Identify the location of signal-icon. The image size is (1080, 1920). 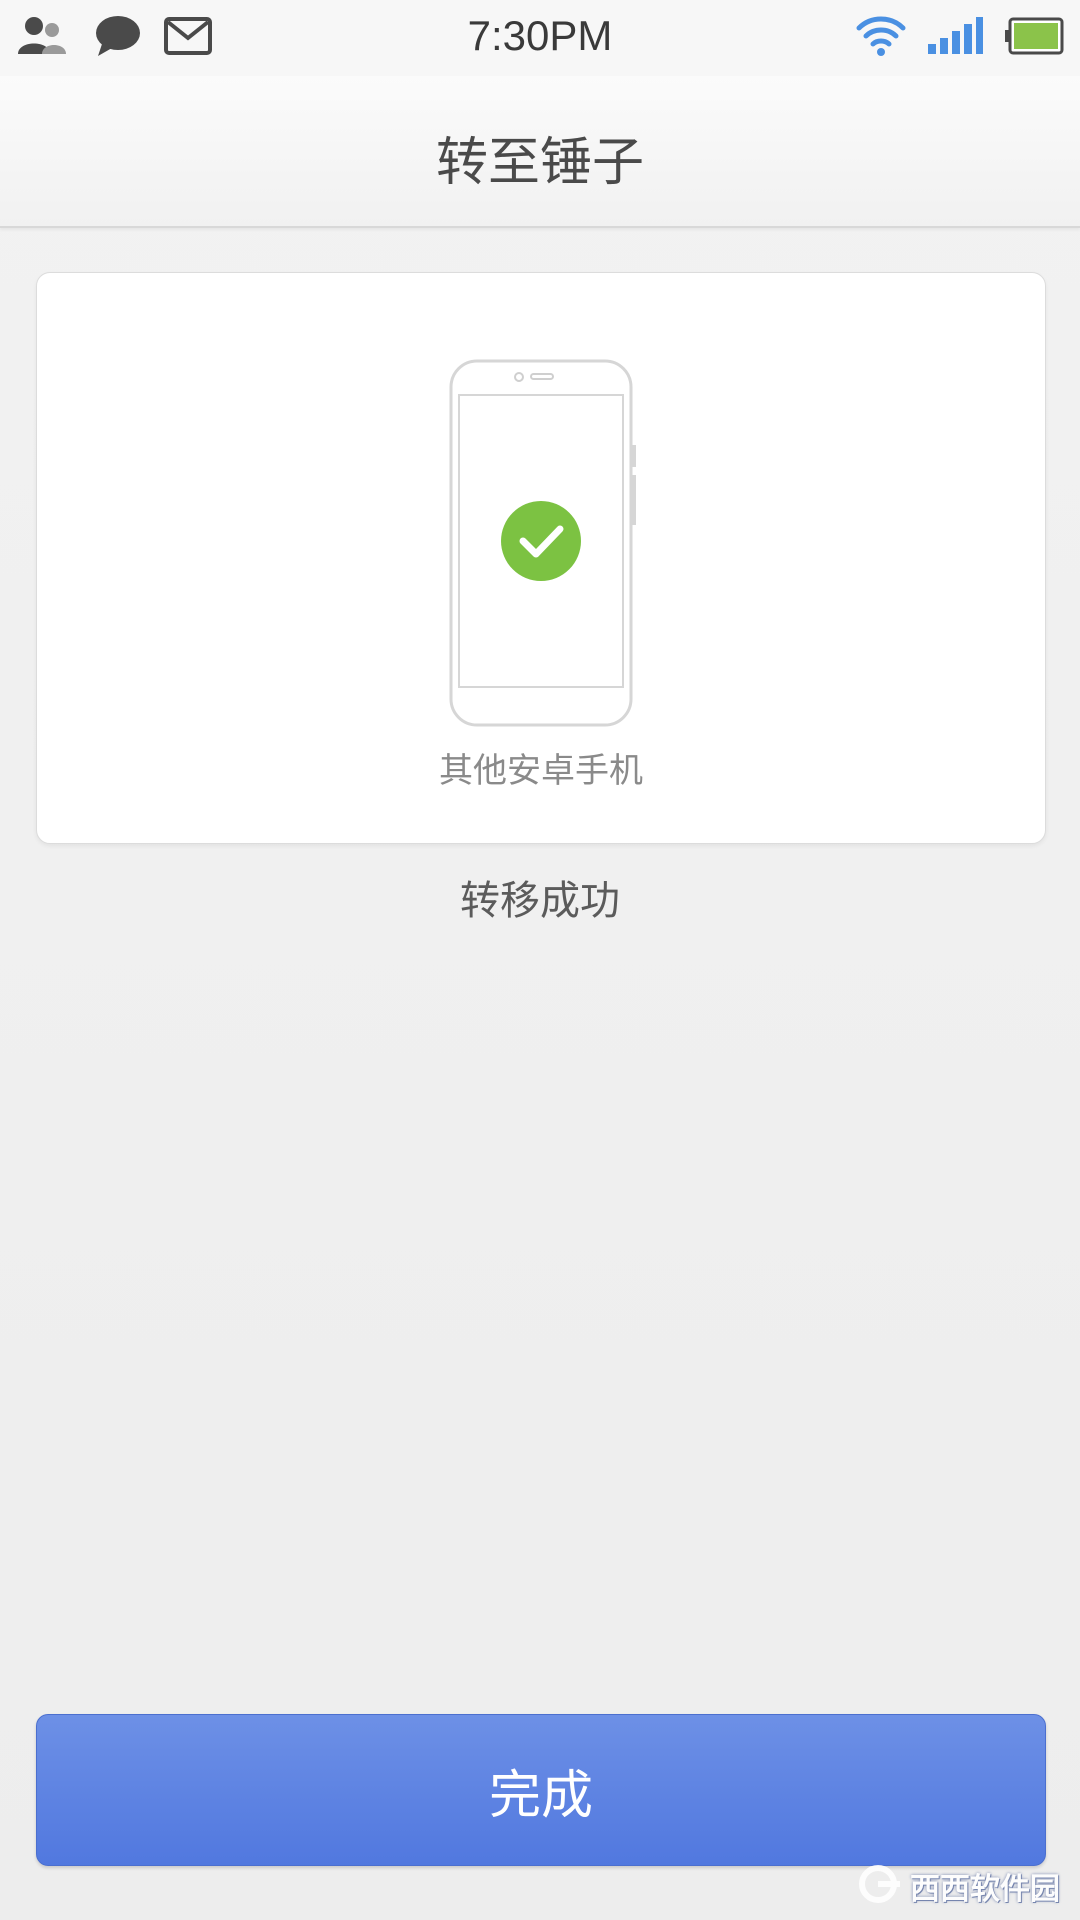
(955, 38).